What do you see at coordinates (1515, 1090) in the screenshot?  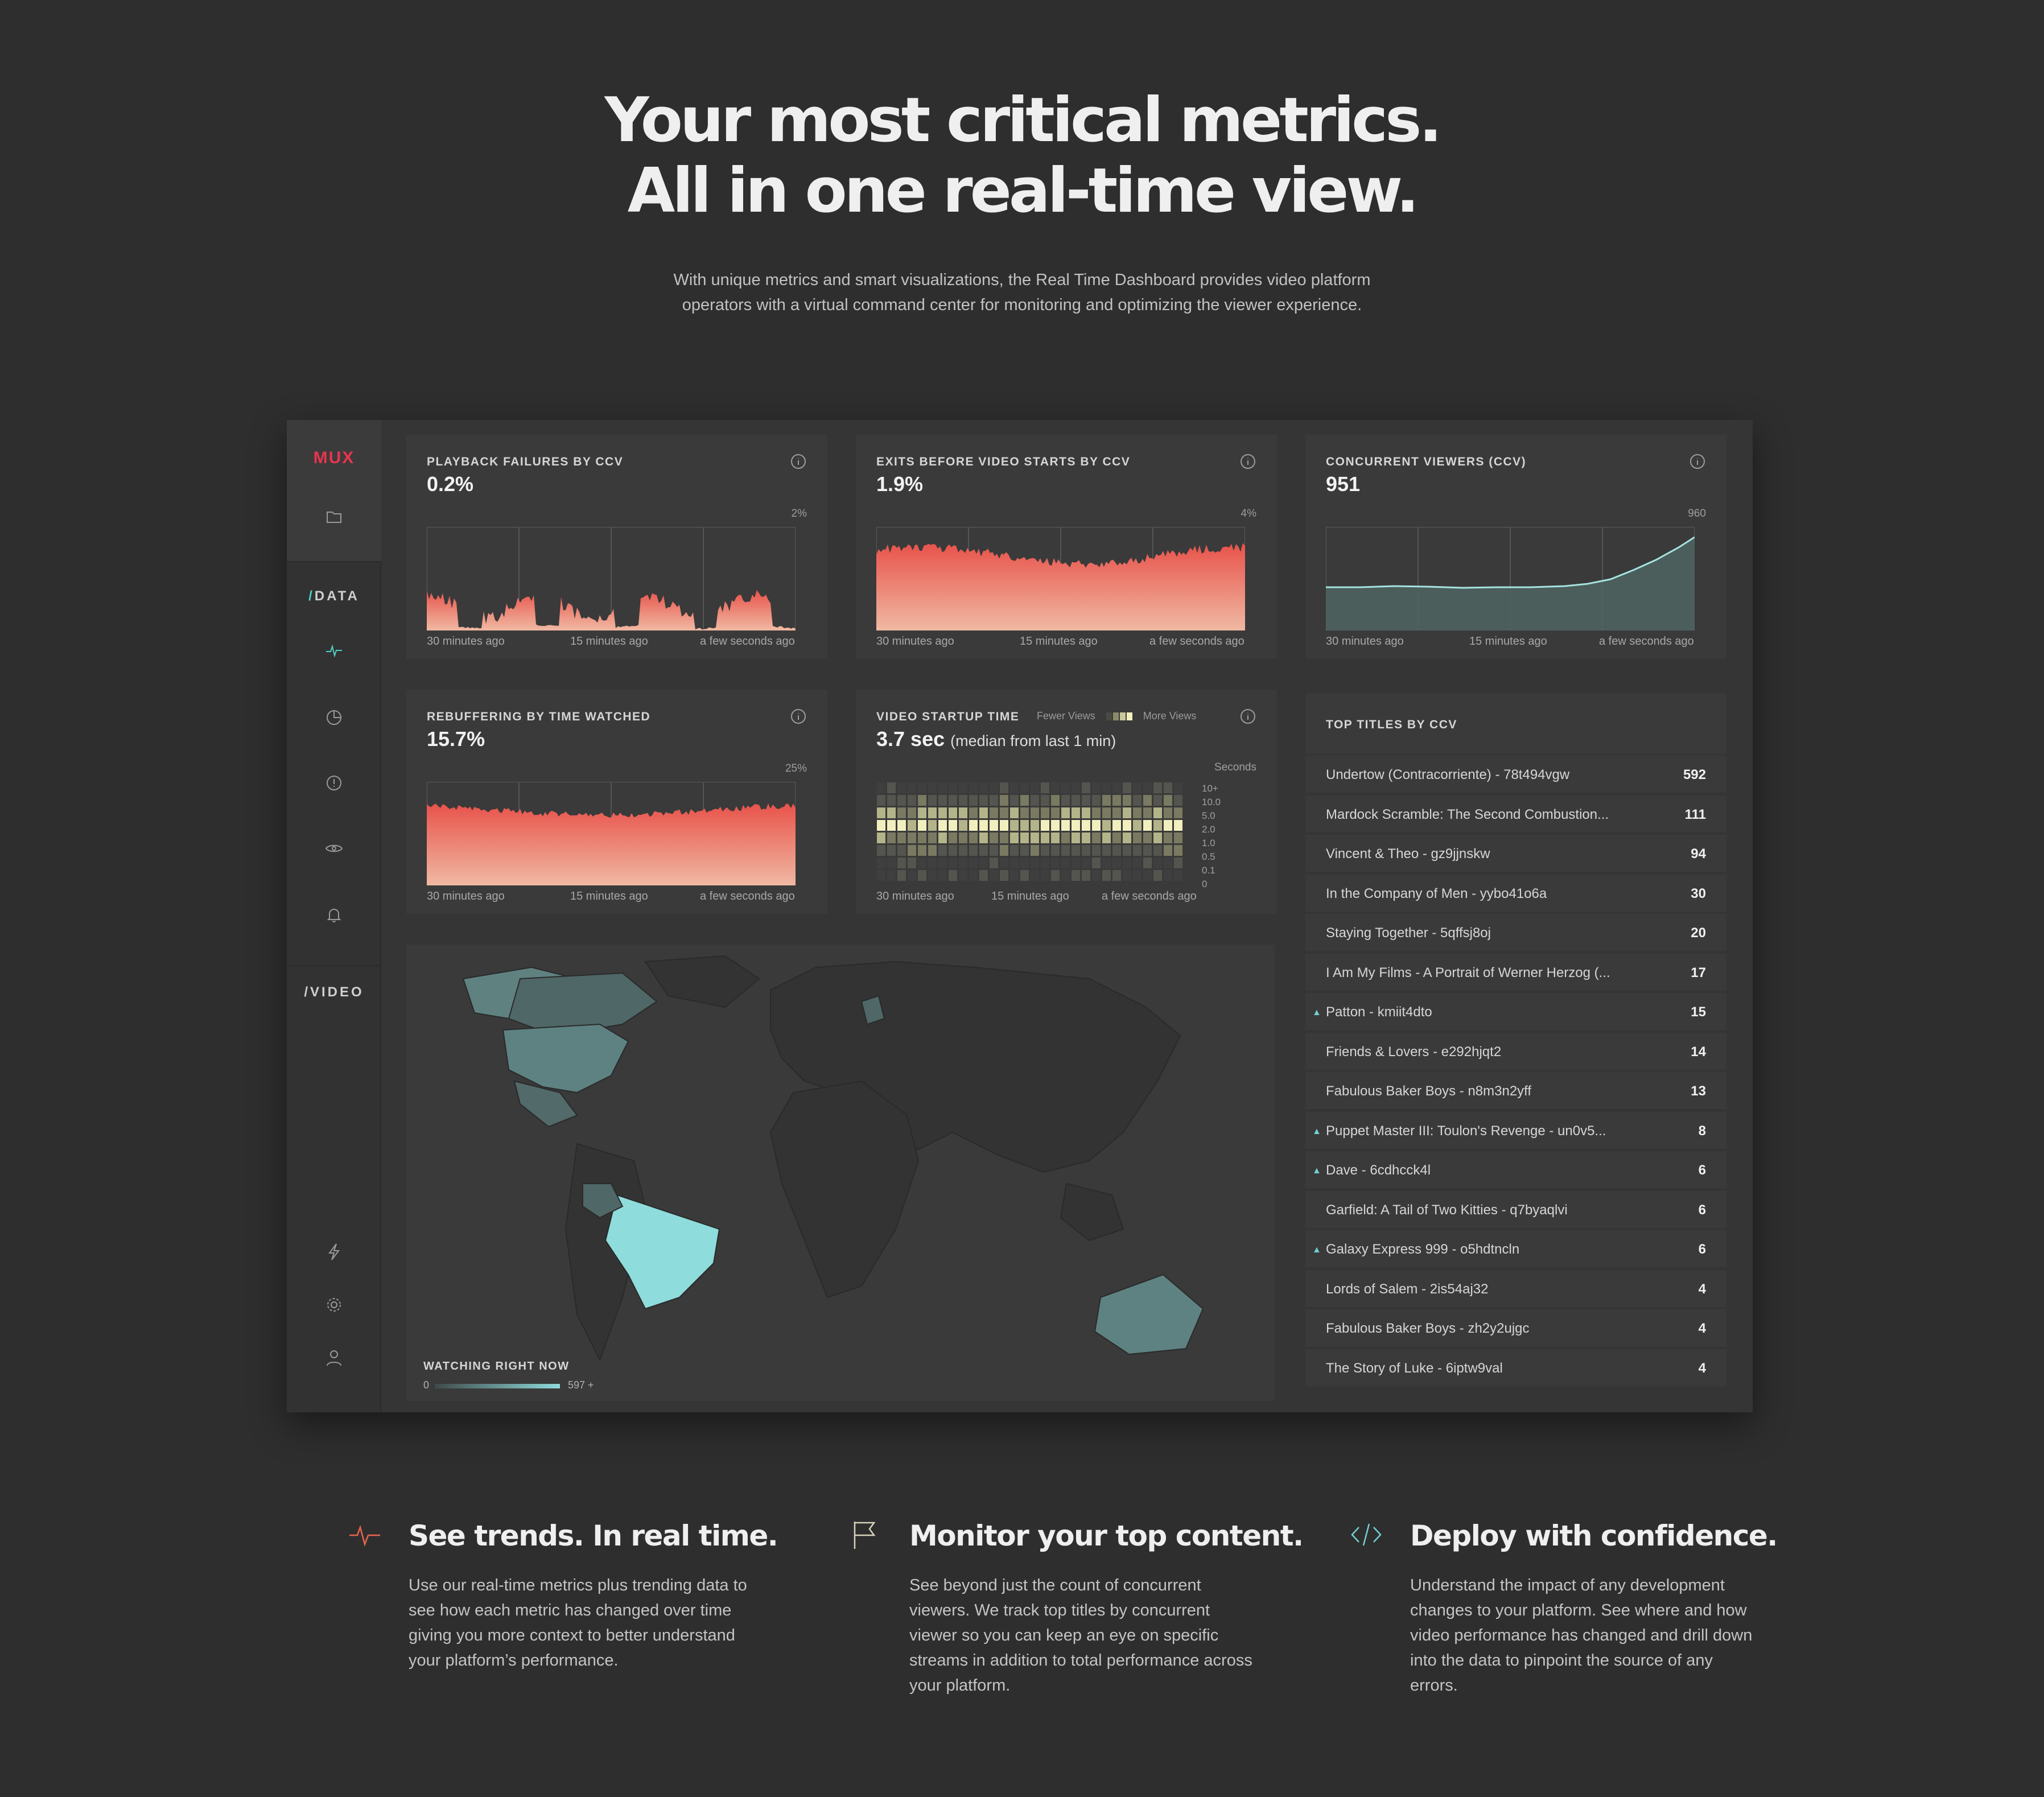 I see `table-row: Fabulous Baker Boys - n8m3n2yff 13` at bounding box center [1515, 1090].